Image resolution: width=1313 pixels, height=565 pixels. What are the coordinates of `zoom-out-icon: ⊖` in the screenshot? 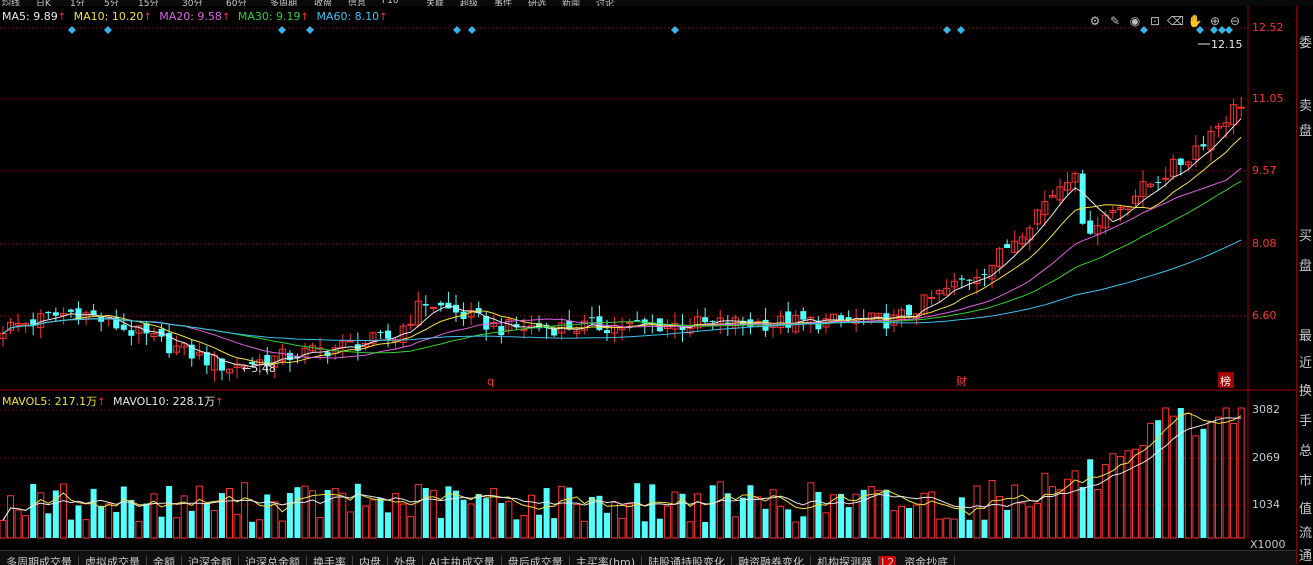 It's located at (1235, 21).